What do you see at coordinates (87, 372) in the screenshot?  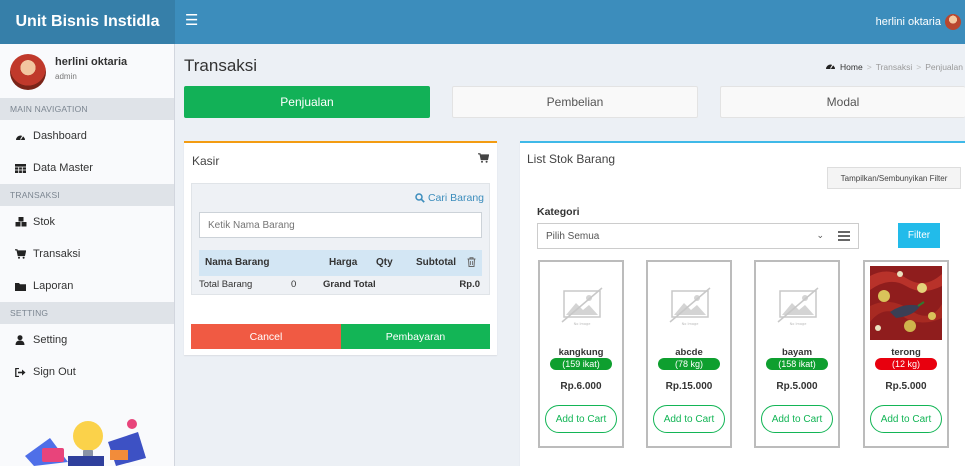 I see `sidebar-item-sign-out: Sign Out` at bounding box center [87, 372].